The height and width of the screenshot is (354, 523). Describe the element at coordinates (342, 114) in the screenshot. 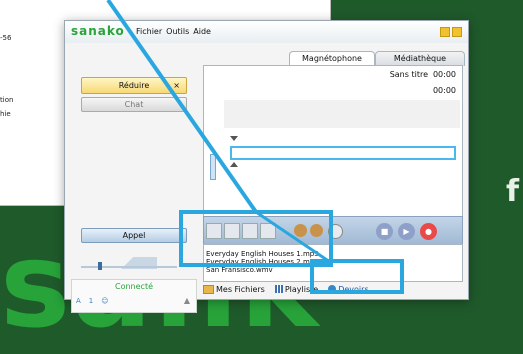

I see `waveform-area` at that location.